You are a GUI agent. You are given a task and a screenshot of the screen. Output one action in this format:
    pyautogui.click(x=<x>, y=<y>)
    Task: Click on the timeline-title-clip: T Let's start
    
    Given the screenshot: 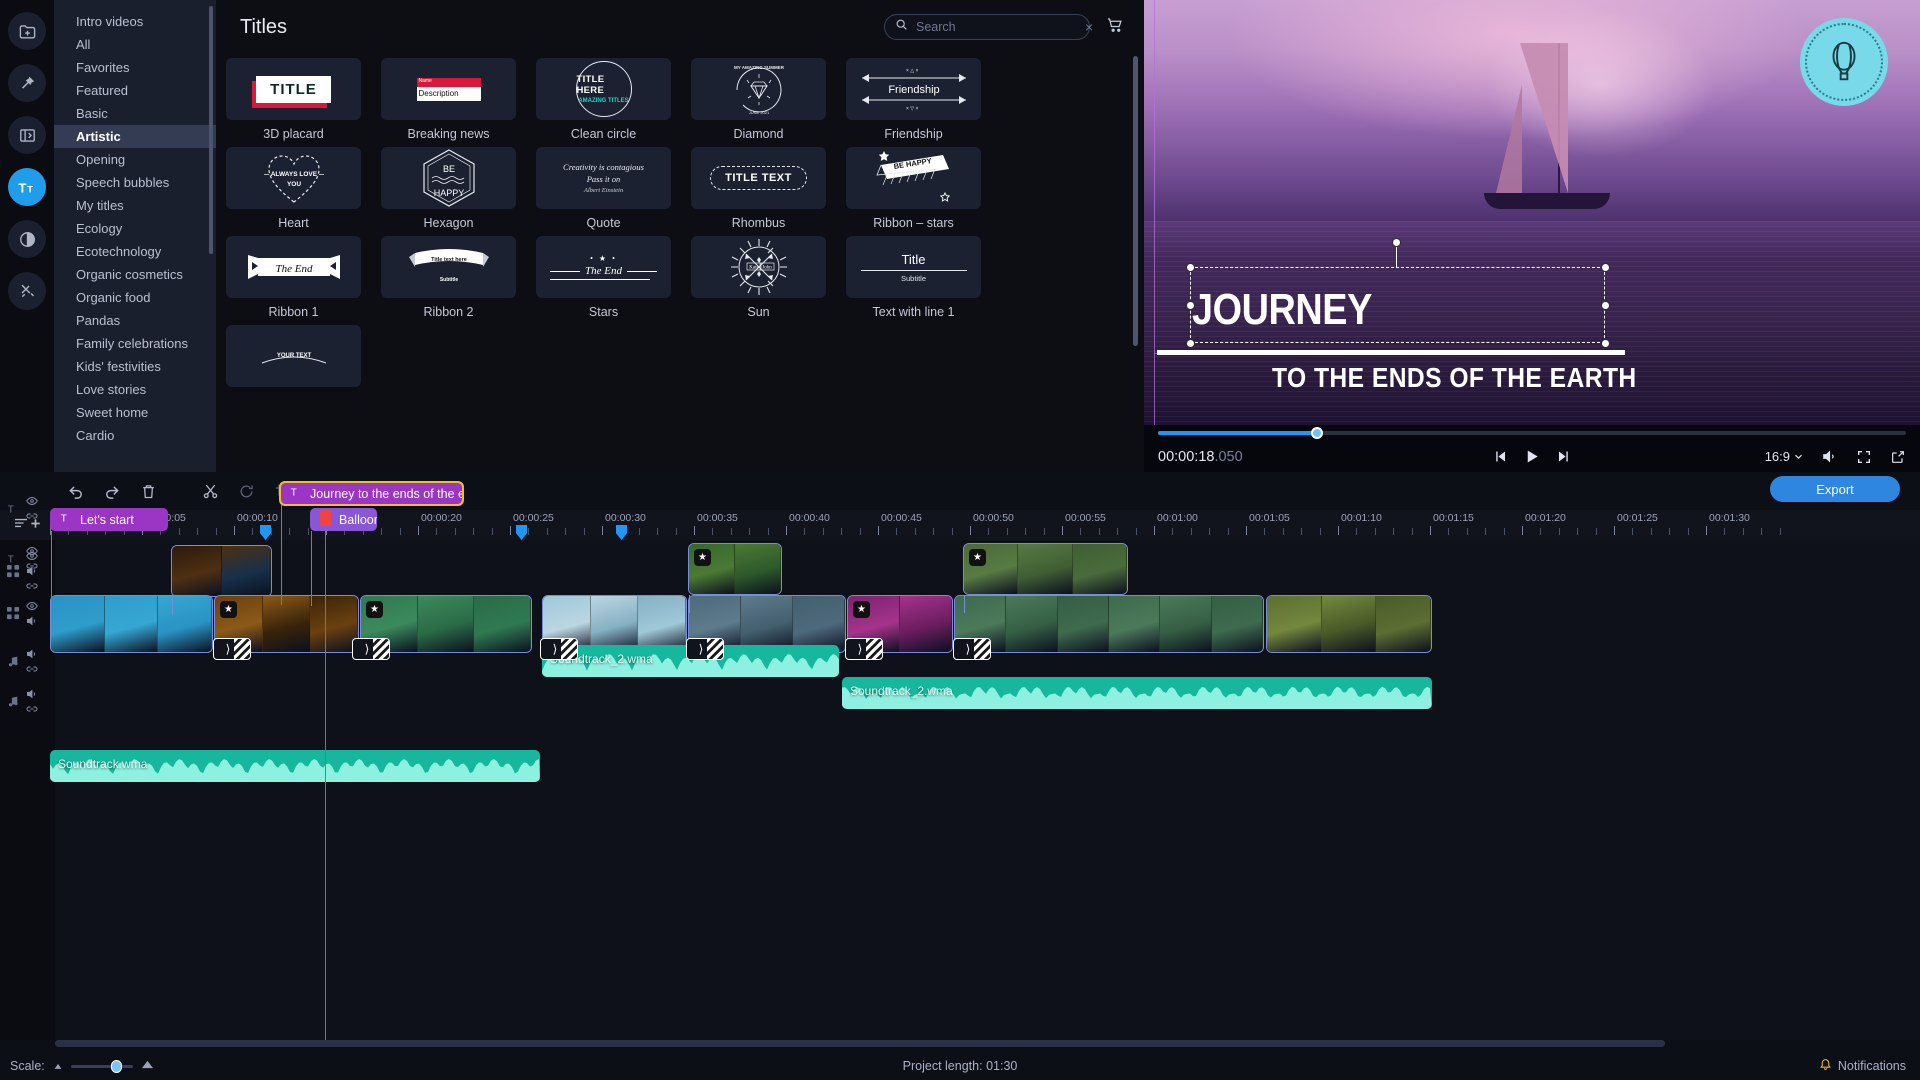 What is the action you would take?
    pyautogui.click(x=109, y=519)
    